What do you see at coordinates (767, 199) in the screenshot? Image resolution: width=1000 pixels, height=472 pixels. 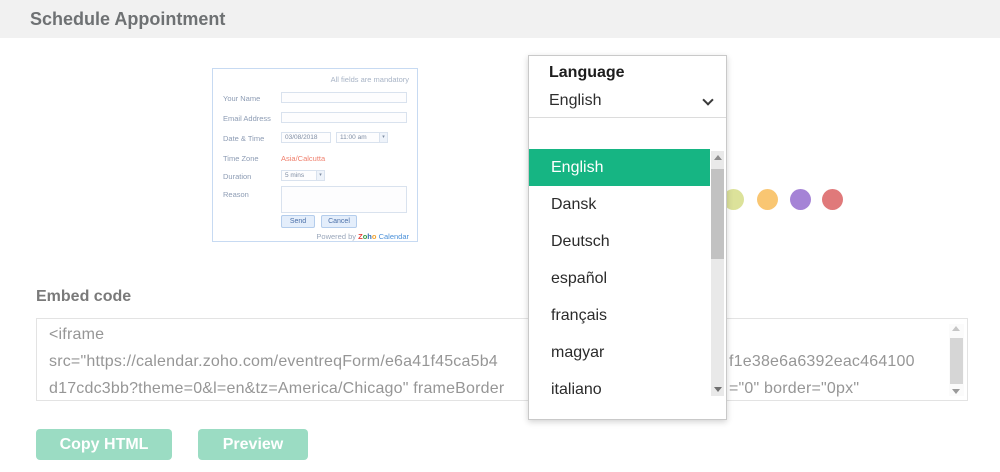 I see `theme-dot-orange` at bounding box center [767, 199].